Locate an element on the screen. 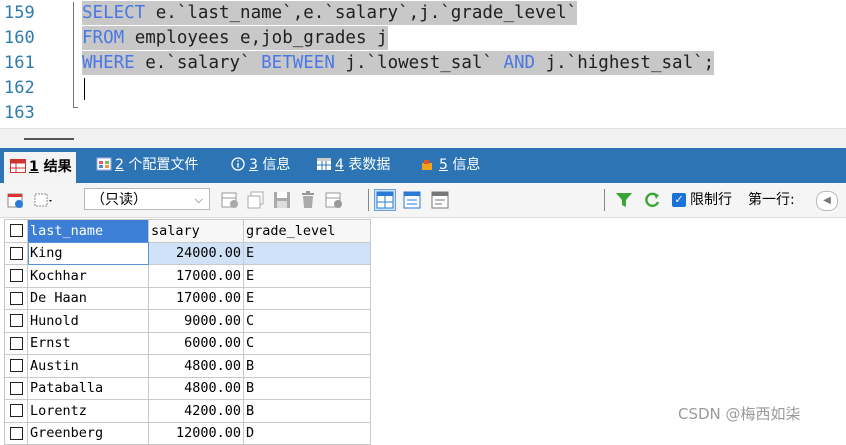  grid-view-icon is located at coordinates (385, 200).